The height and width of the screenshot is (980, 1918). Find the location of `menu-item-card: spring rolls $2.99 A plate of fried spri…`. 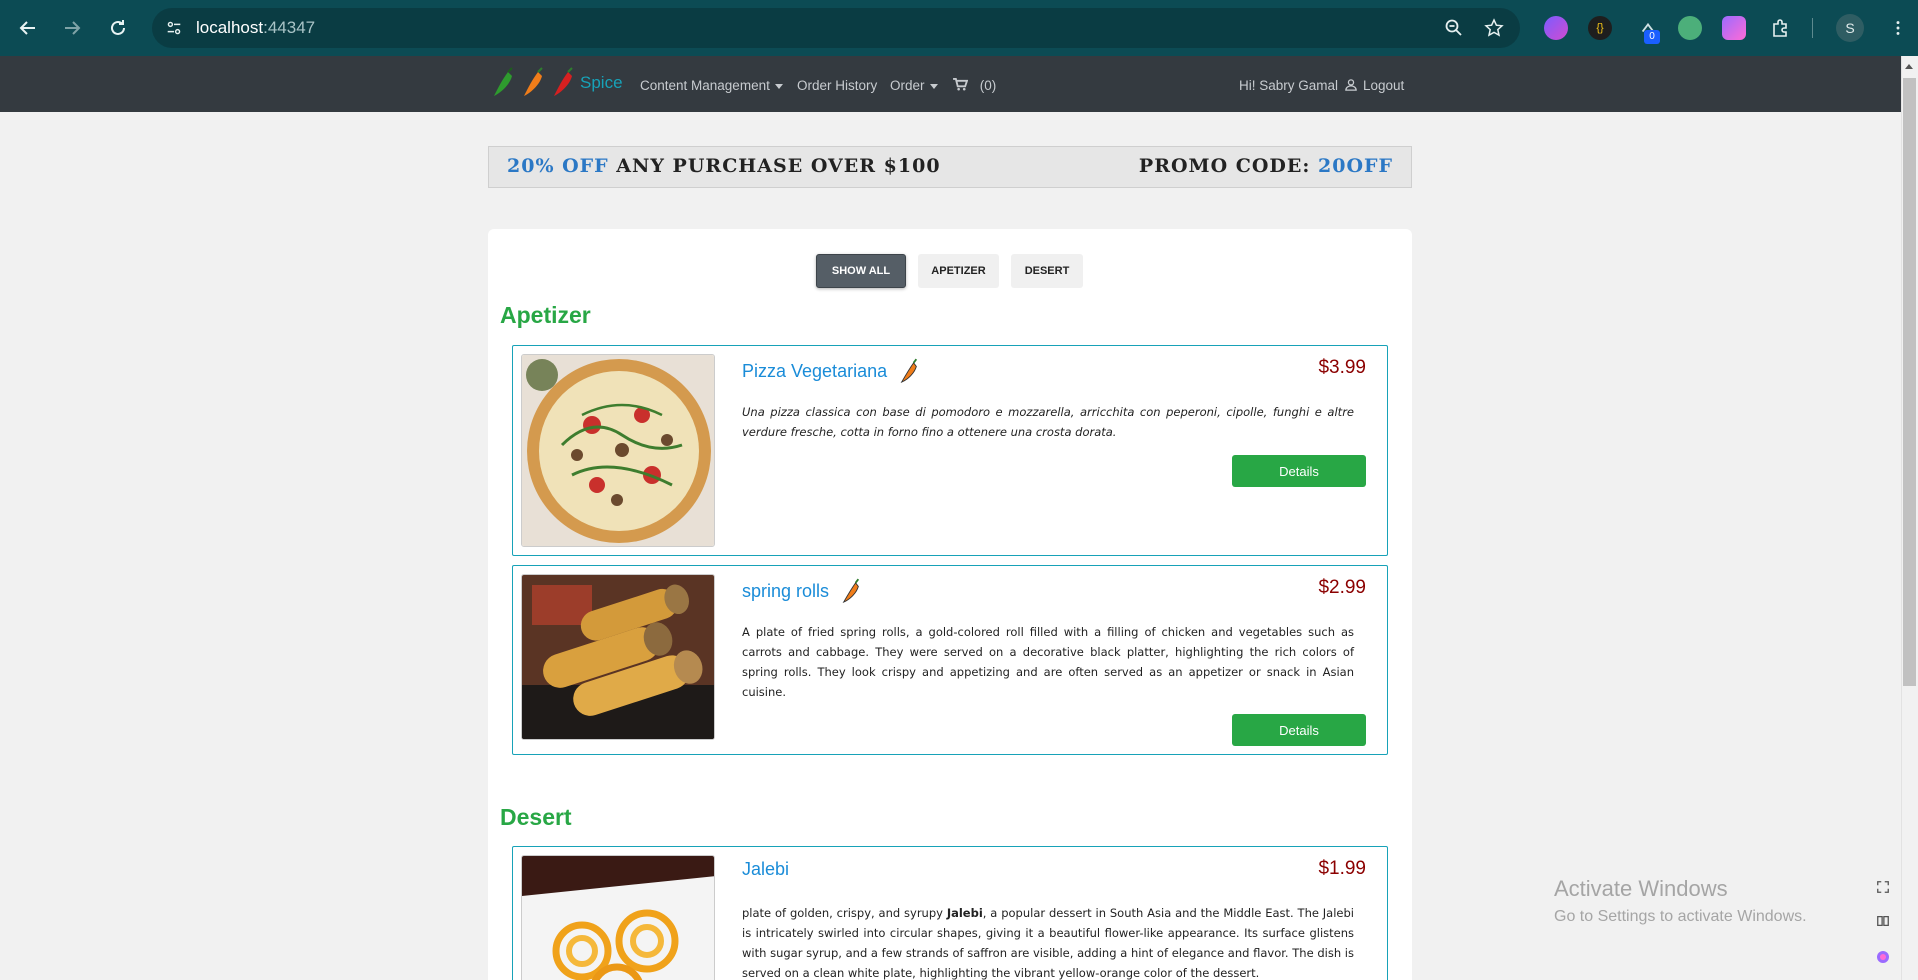

menu-item-card: spring rolls $2.99 A plate of fried spri… is located at coordinates (950, 660).